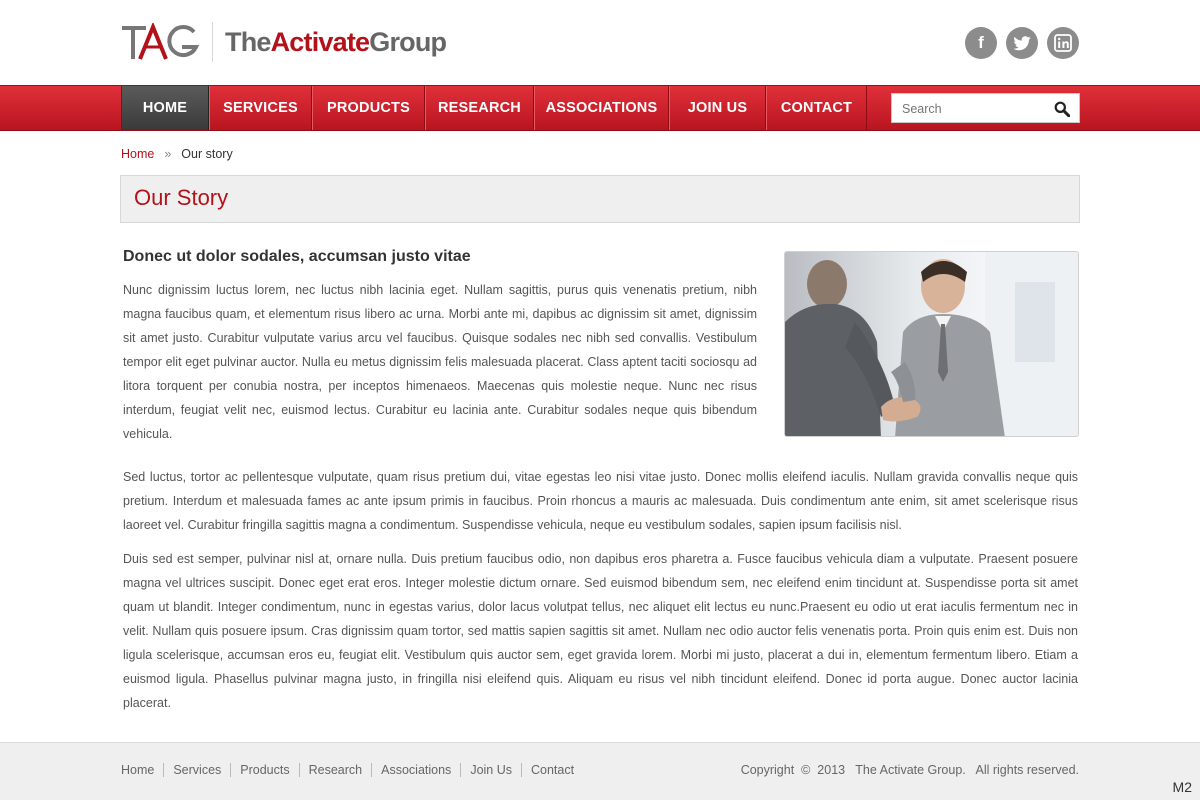 This screenshot has width=1200, height=800. What do you see at coordinates (552, 770) in the screenshot?
I see `footer-link-contact: Contact` at bounding box center [552, 770].